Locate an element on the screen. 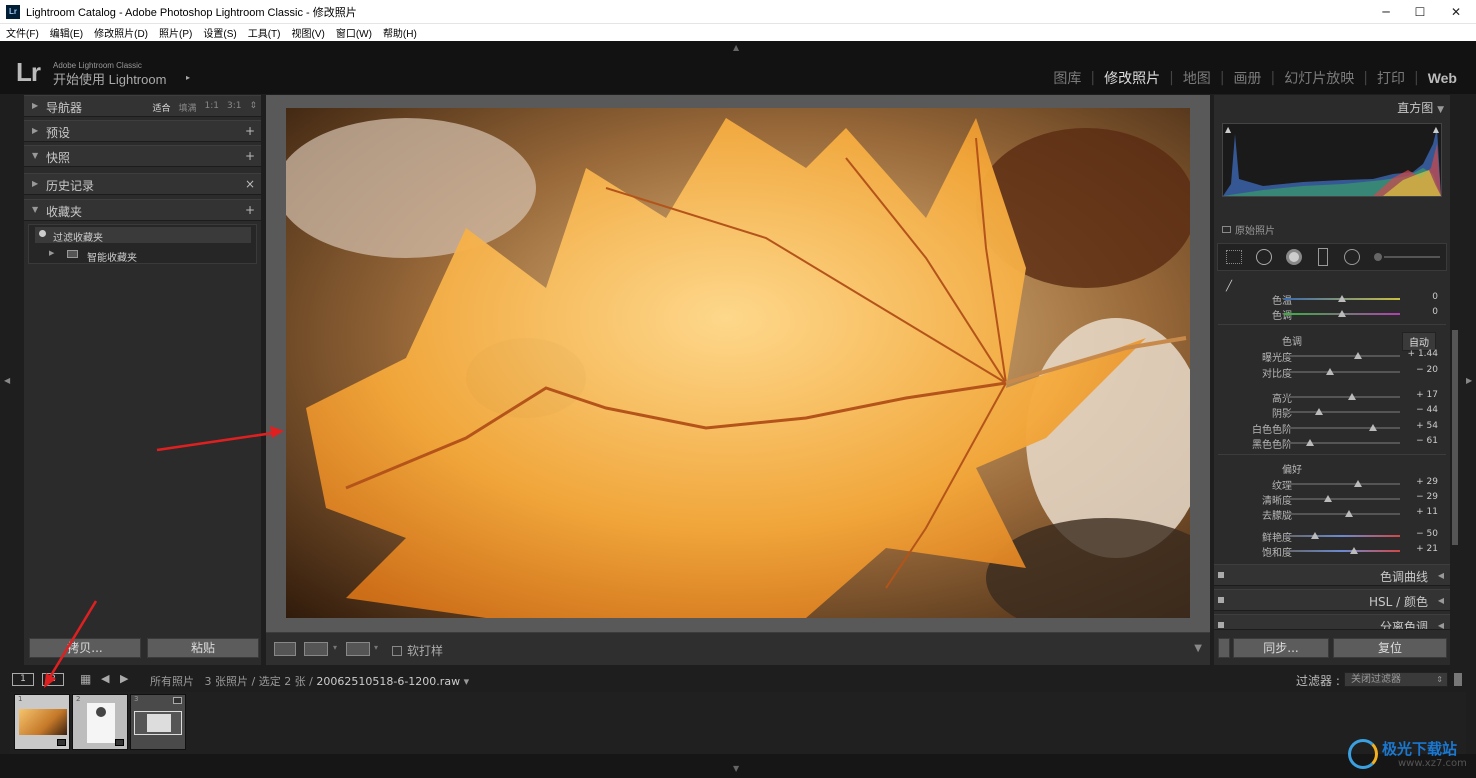 This screenshot has width=1476, height=778. watermark-logo-icon is located at coordinates (1363, 754).